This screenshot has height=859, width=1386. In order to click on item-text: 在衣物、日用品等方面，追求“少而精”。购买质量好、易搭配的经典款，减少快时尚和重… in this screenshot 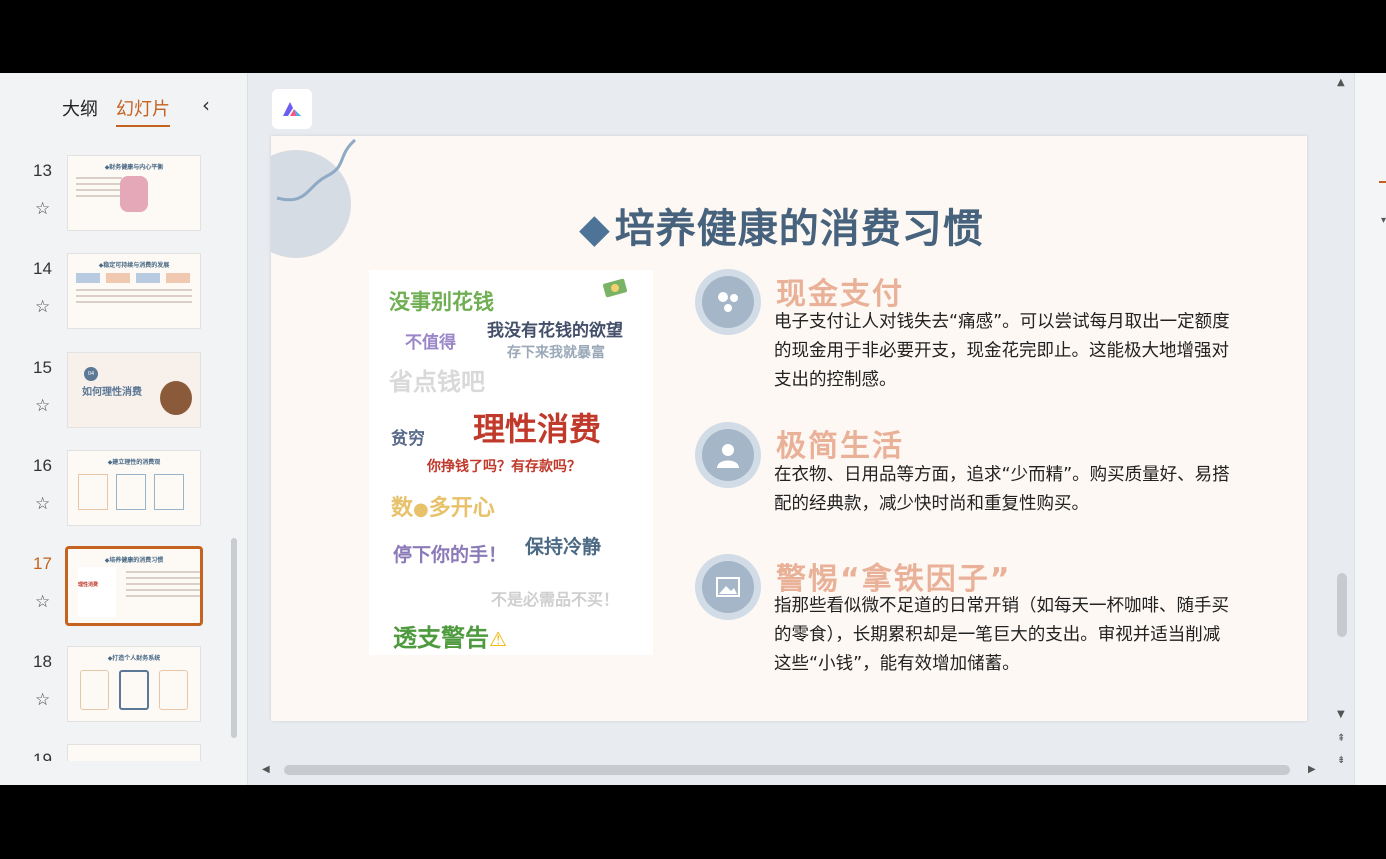, I will do `click(1002, 489)`.